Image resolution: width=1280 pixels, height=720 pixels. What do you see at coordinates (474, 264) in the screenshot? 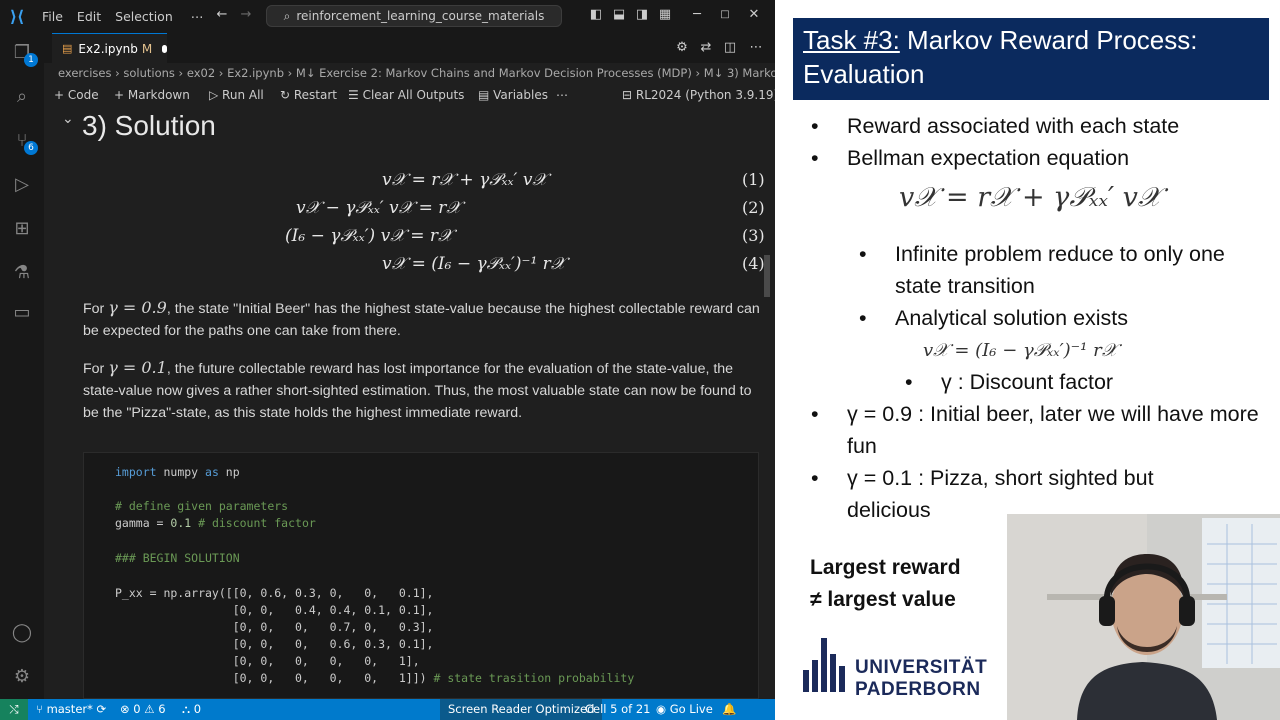
I see `equation-4: v𝒳 = (I₆ − γ𝒫ₓₓ′)⁻¹ r𝒳` at bounding box center [474, 264].